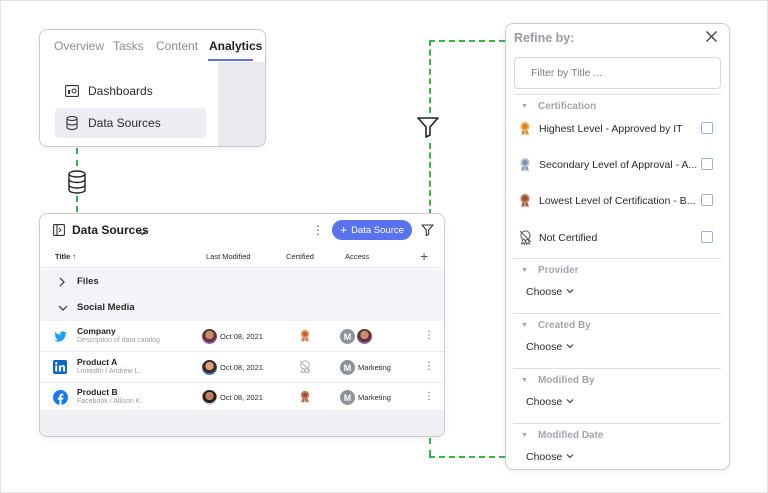  Describe the element at coordinates (97, 362) in the screenshot. I see `row-name: Product A` at that location.